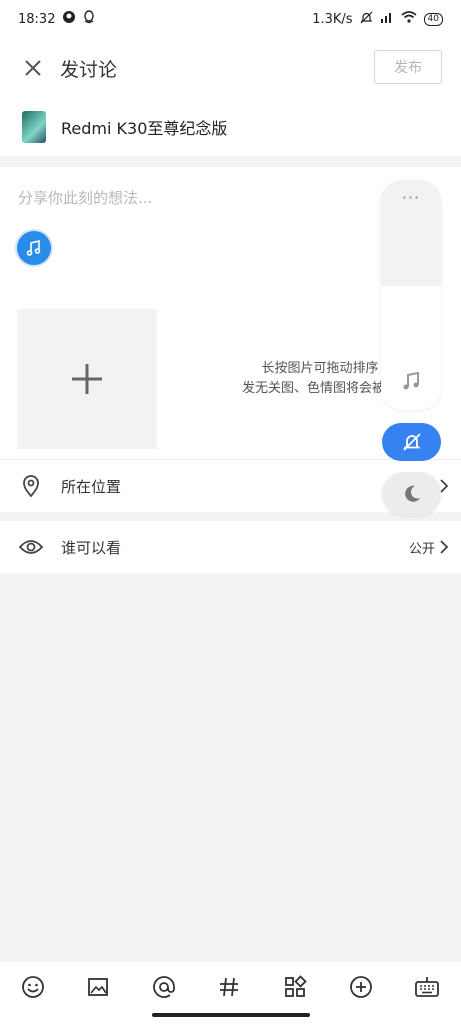  What do you see at coordinates (89, 19) in the screenshot?
I see `qq-icon` at bounding box center [89, 19].